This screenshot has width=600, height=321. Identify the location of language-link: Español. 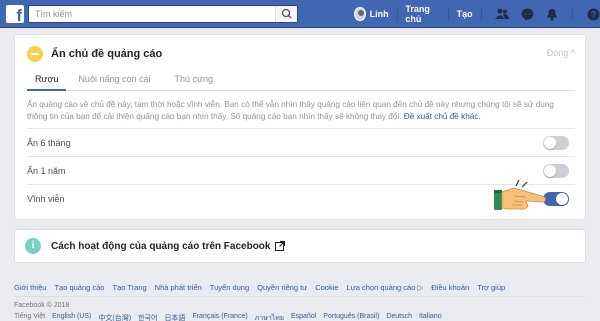
(303, 317).